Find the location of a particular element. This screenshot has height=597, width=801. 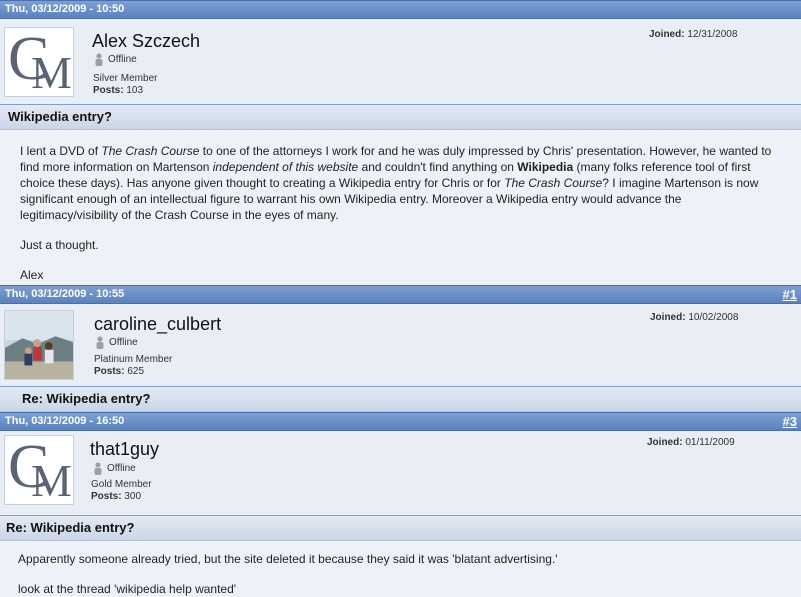

joined-date: 12/31/2008 is located at coordinates (712, 34).